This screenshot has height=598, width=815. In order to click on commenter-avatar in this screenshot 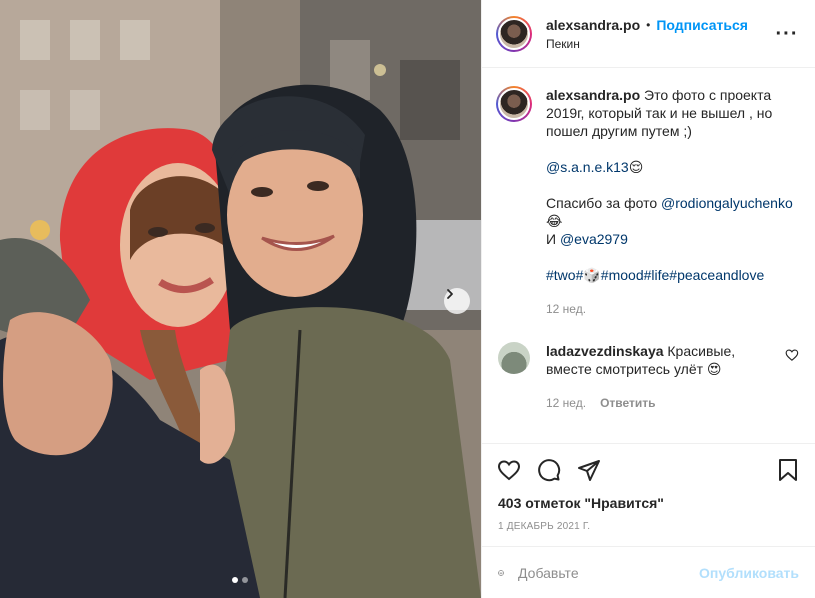, I will do `click(514, 358)`.